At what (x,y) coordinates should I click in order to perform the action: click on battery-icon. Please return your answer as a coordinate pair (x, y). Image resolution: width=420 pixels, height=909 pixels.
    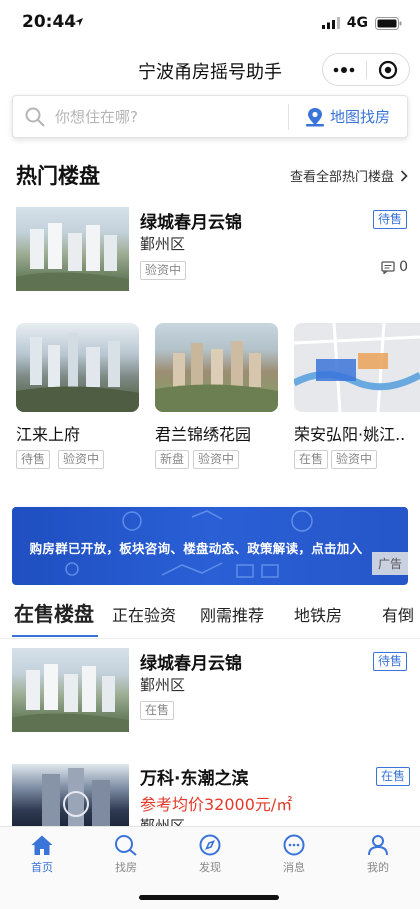
    Looking at the image, I should click on (388, 23).